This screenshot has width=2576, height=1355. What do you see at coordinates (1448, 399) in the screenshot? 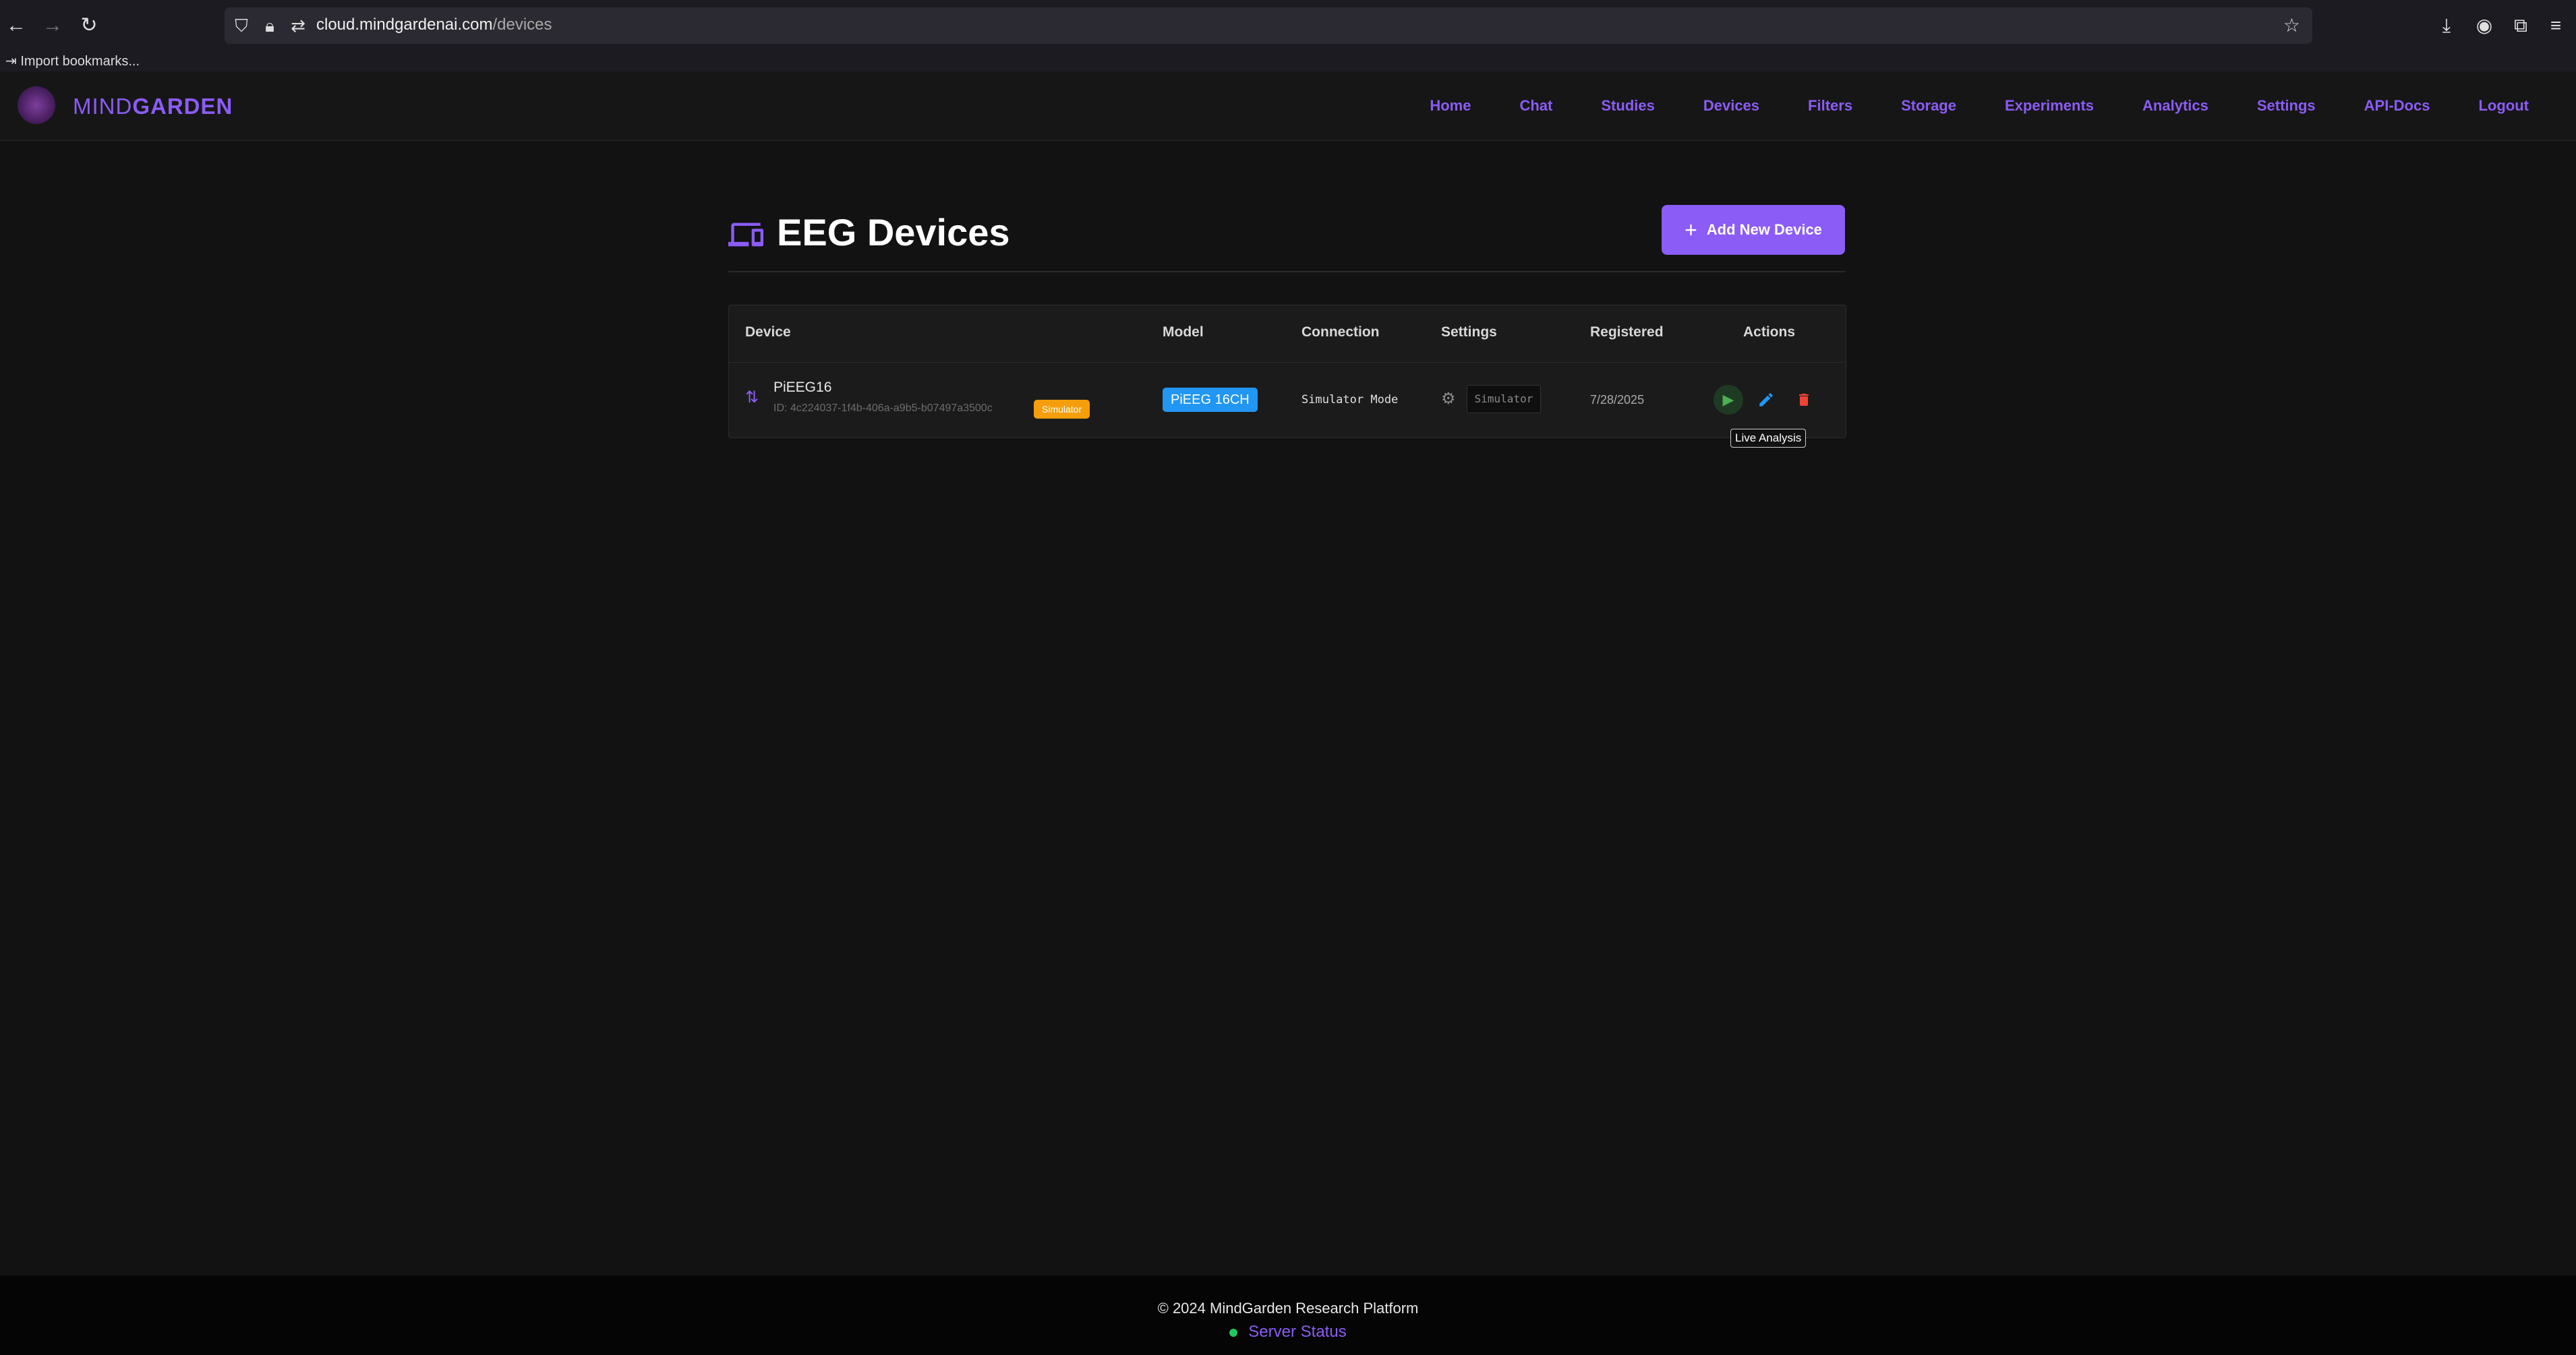
I see `gear-icon: ⚙` at bounding box center [1448, 399].